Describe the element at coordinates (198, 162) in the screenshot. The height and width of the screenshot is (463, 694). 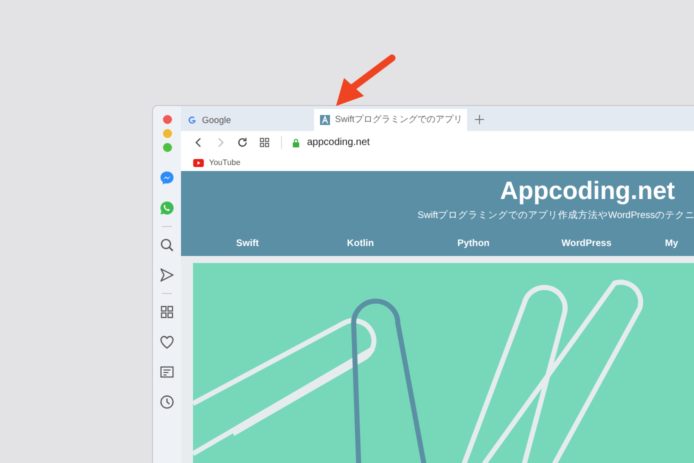
I see `play-icon` at that location.